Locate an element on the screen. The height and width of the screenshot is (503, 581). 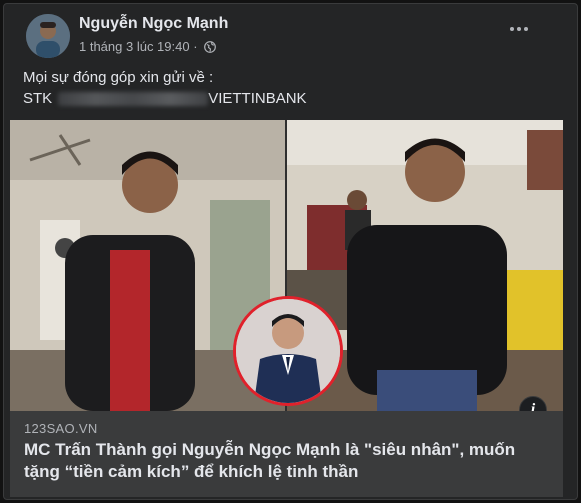
author-name: Nguyễn Ngọc Mạnh is located at coordinates (153, 24).